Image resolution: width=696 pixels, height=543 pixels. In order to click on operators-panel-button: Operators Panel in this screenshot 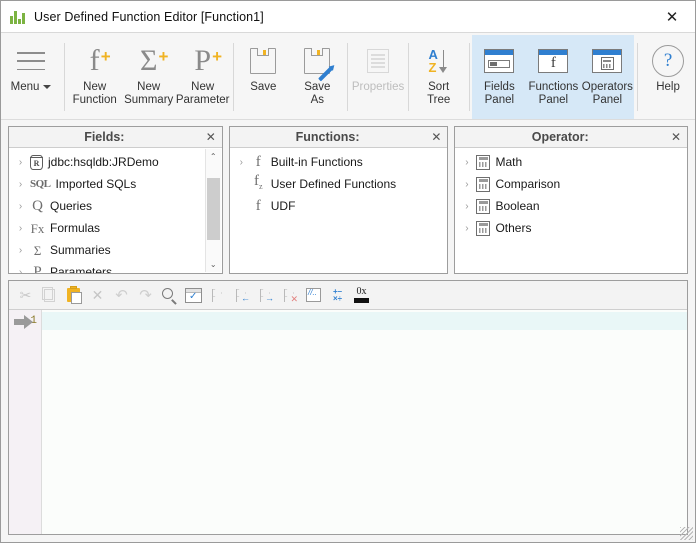, I will do `click(607, 77)`.